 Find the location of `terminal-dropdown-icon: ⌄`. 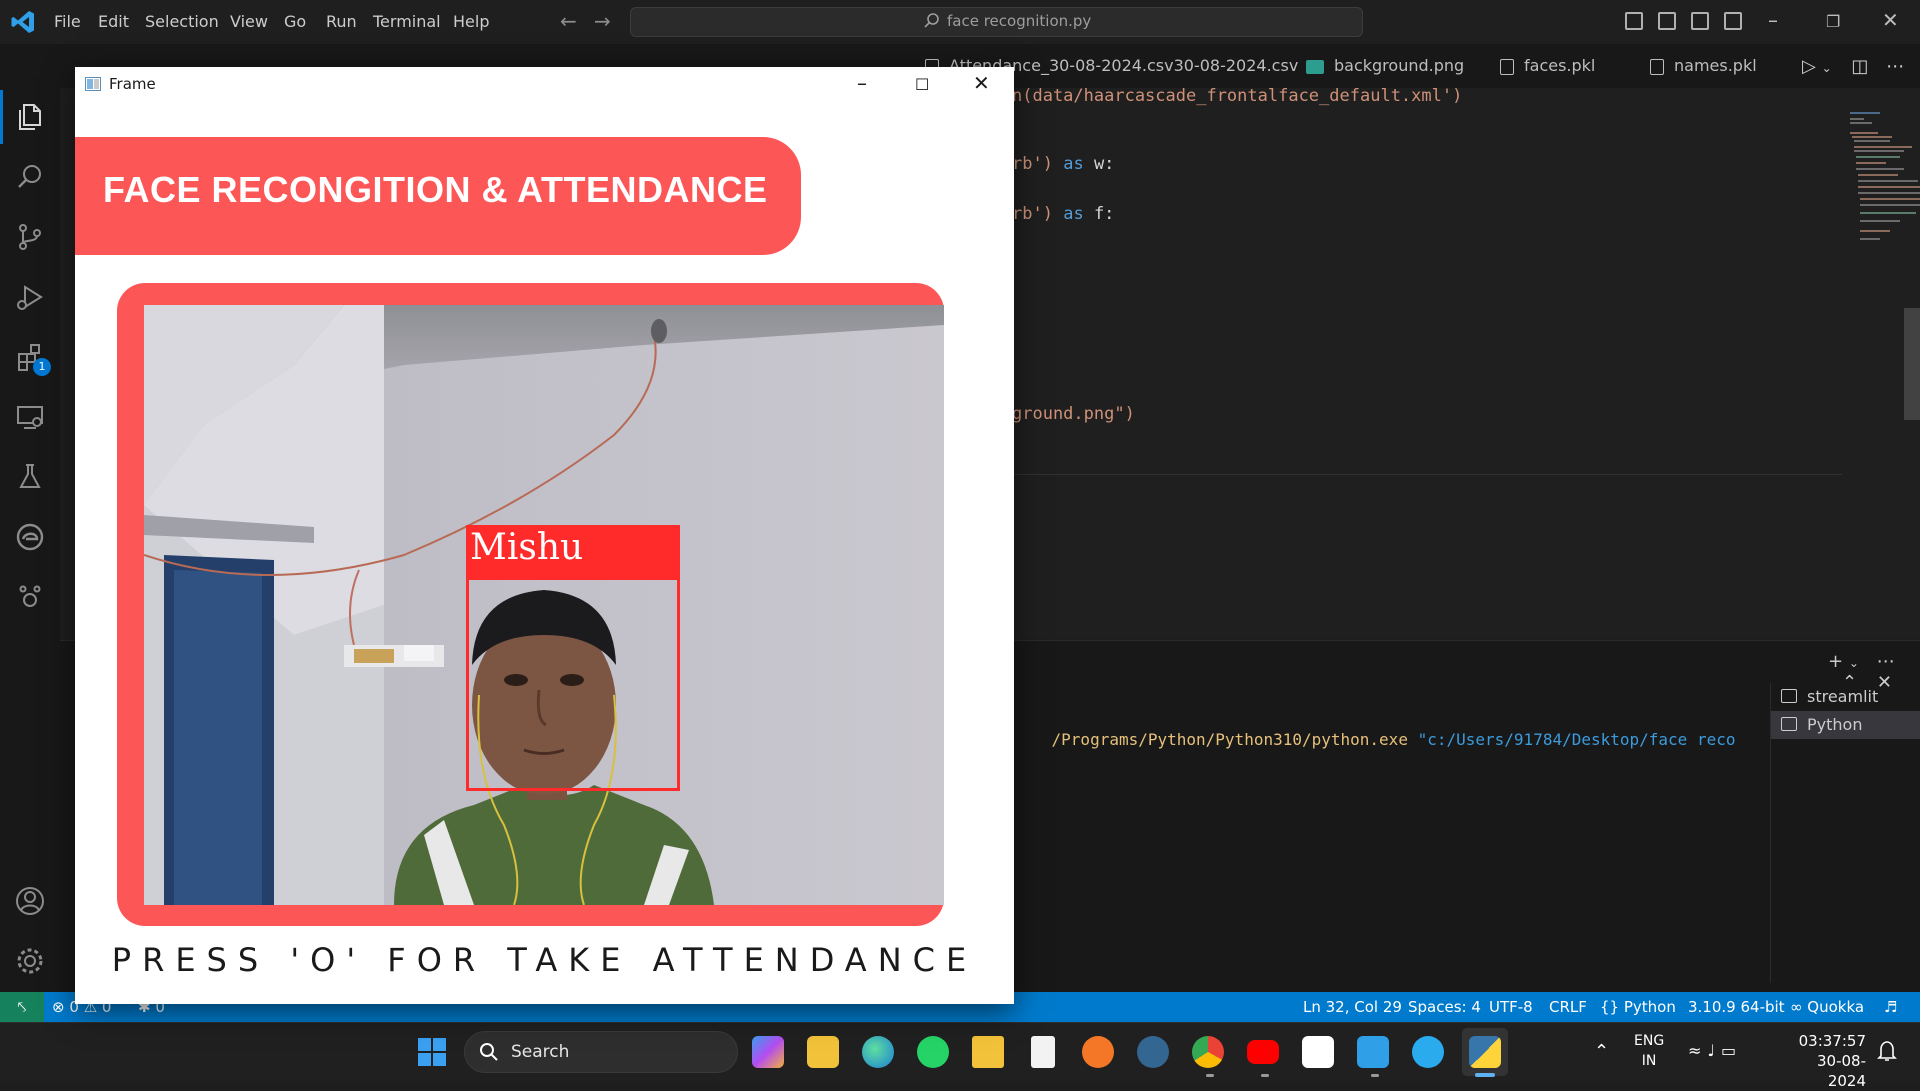

terminal-dropdown-icon: ⌄ is located at coordinates (1854, 663).